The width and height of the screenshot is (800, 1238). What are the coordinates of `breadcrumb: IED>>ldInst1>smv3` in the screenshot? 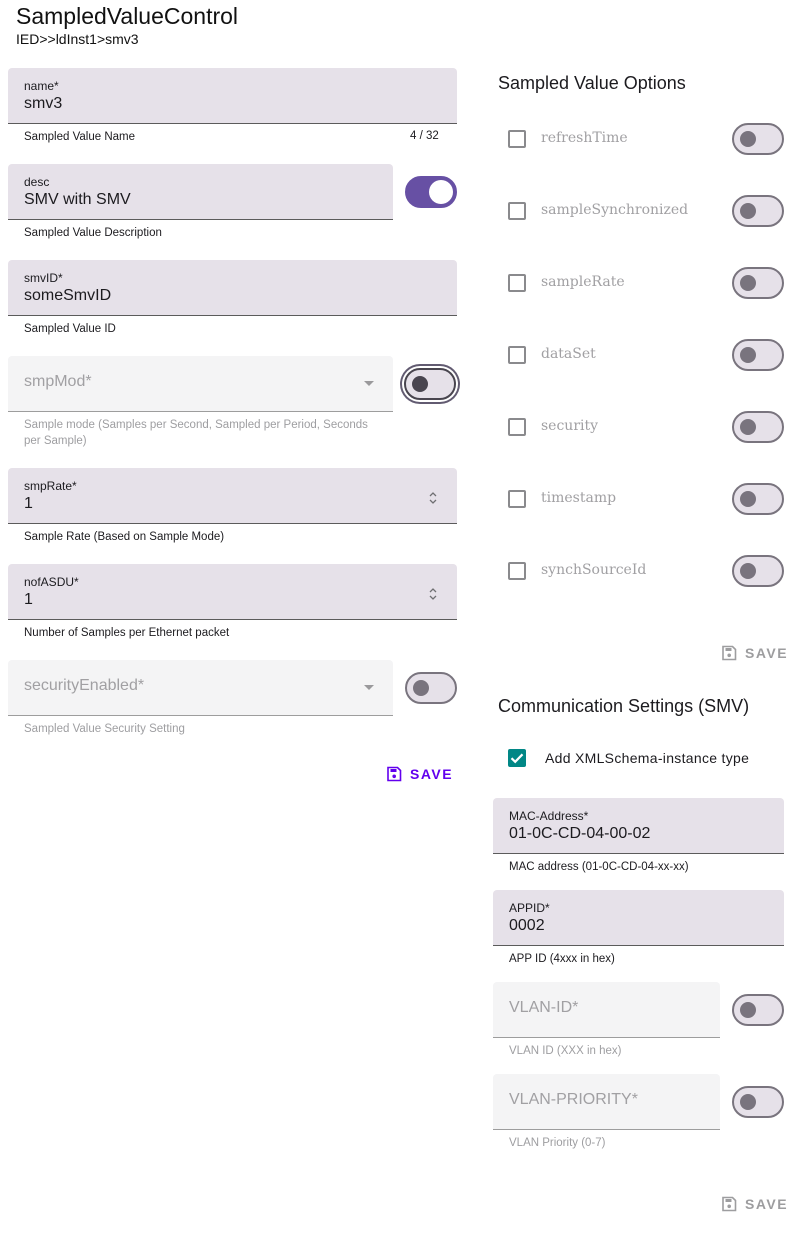 It's located at (77, 39).